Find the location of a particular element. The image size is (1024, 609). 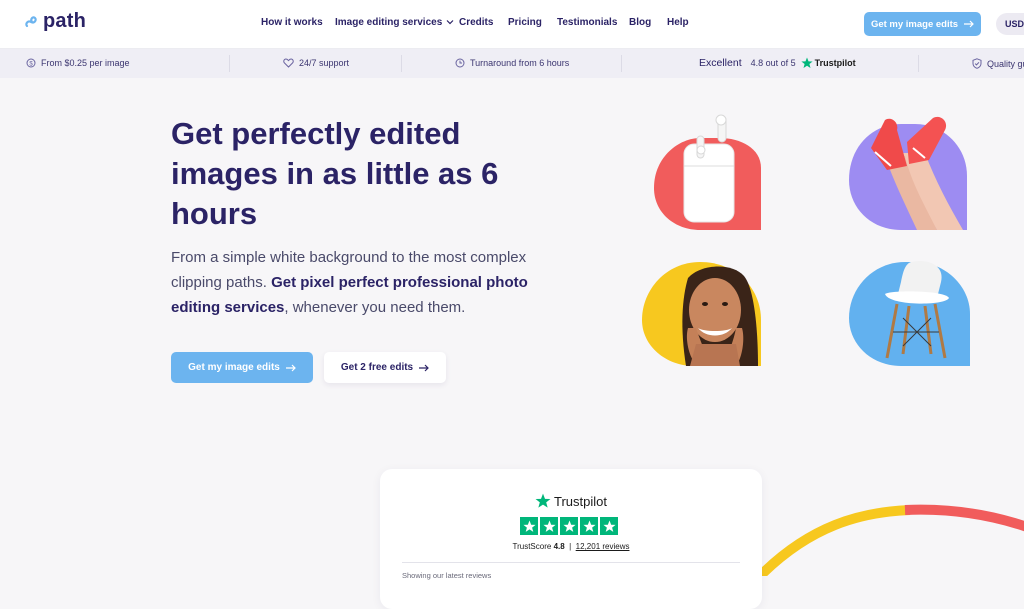

header-cta-button: Get my image edits is located at coordinates (922, 24).